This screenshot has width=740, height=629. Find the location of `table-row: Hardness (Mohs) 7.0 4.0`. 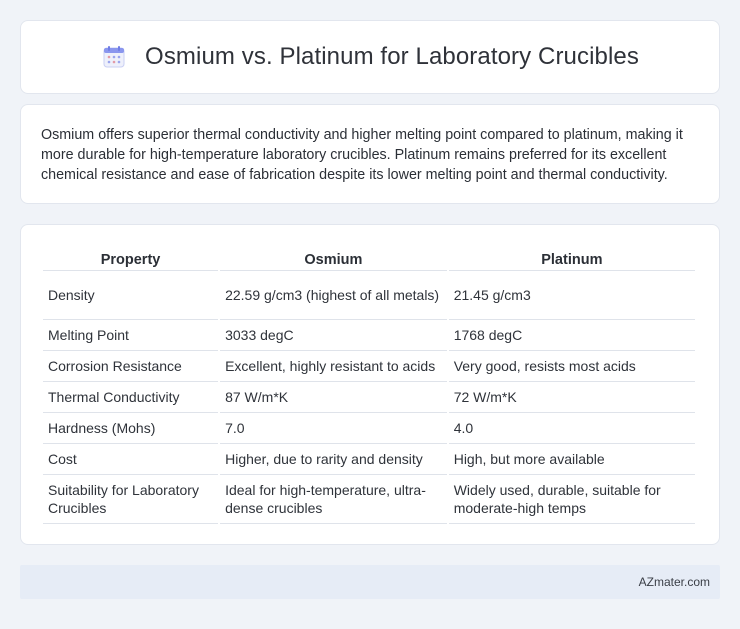

table-row: Hardness (Mohs) 7.0 4.0 is located at coordinates (369, 428).